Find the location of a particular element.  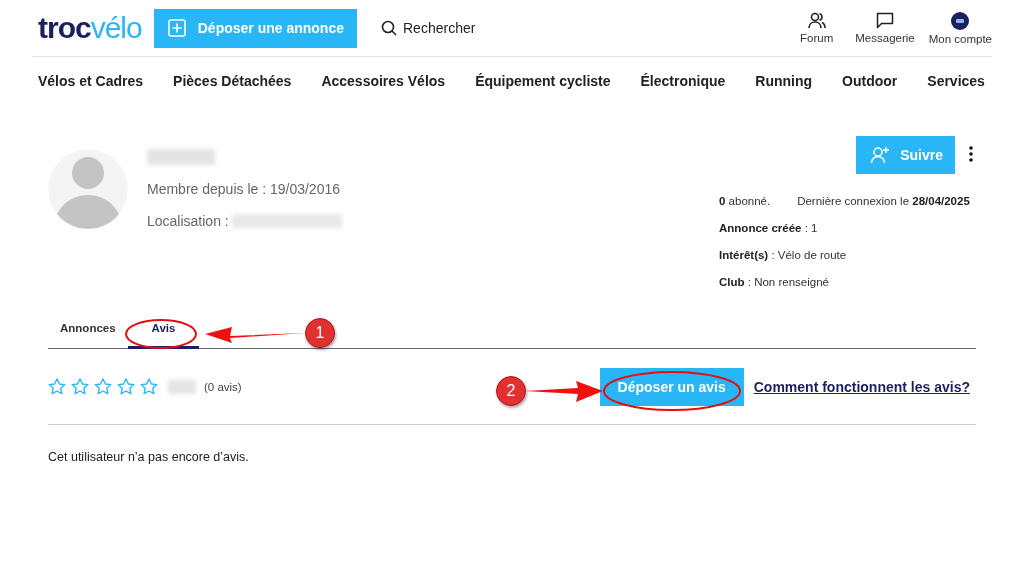

account-menu-link: Messagerie is located at coordinates (885, 28).